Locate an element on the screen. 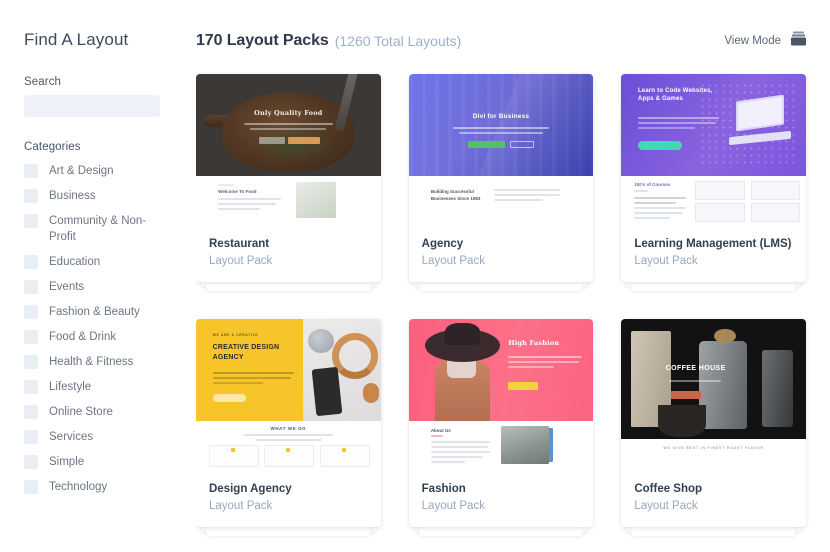 This screenshot has width=830, height=552. thumbnail-body: Welcome To Food is located at coordinates (288, 201).